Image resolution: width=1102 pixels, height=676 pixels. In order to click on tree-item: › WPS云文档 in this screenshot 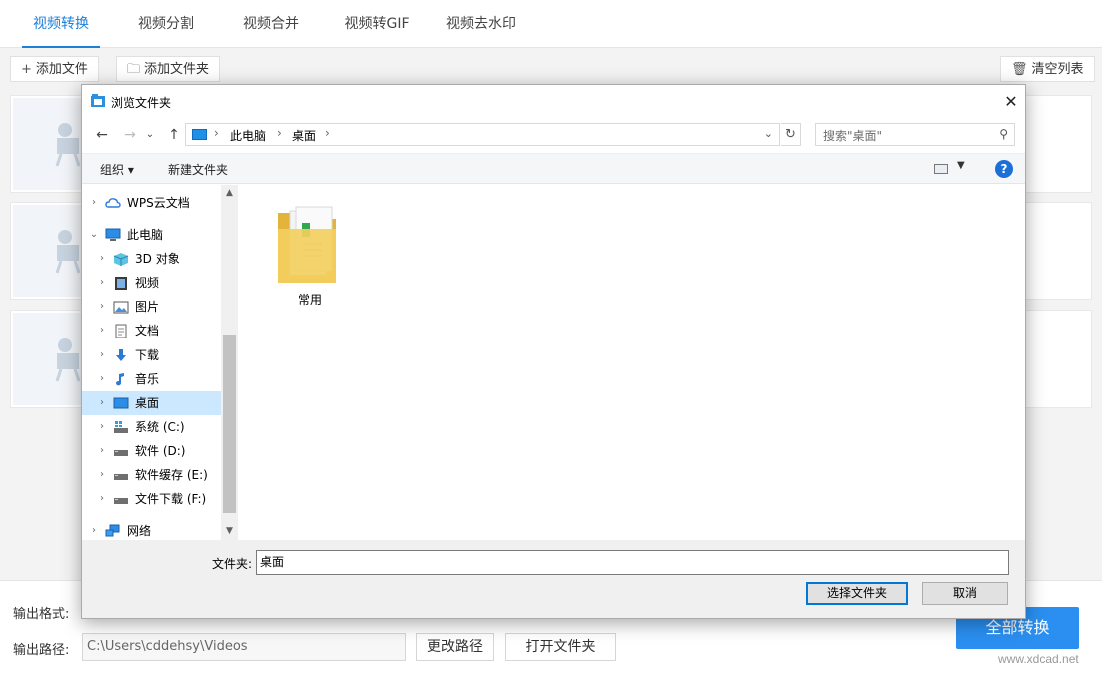, I will do `click(159, 203)`.